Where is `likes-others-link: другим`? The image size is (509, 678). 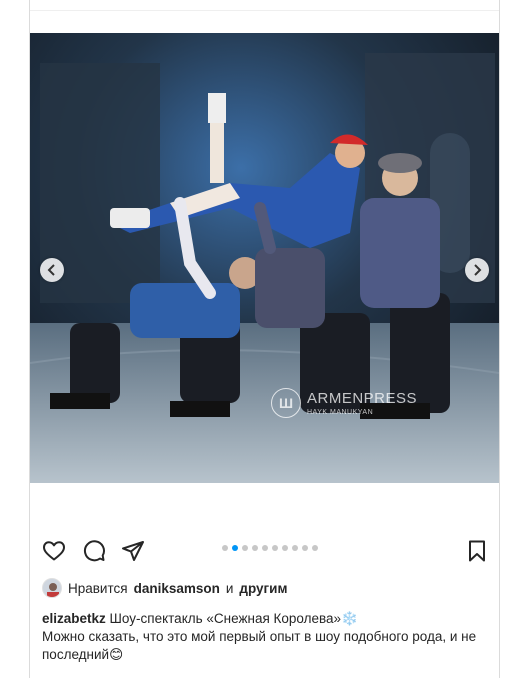 likes-others-link: другим is located at coordinates (263, 588).